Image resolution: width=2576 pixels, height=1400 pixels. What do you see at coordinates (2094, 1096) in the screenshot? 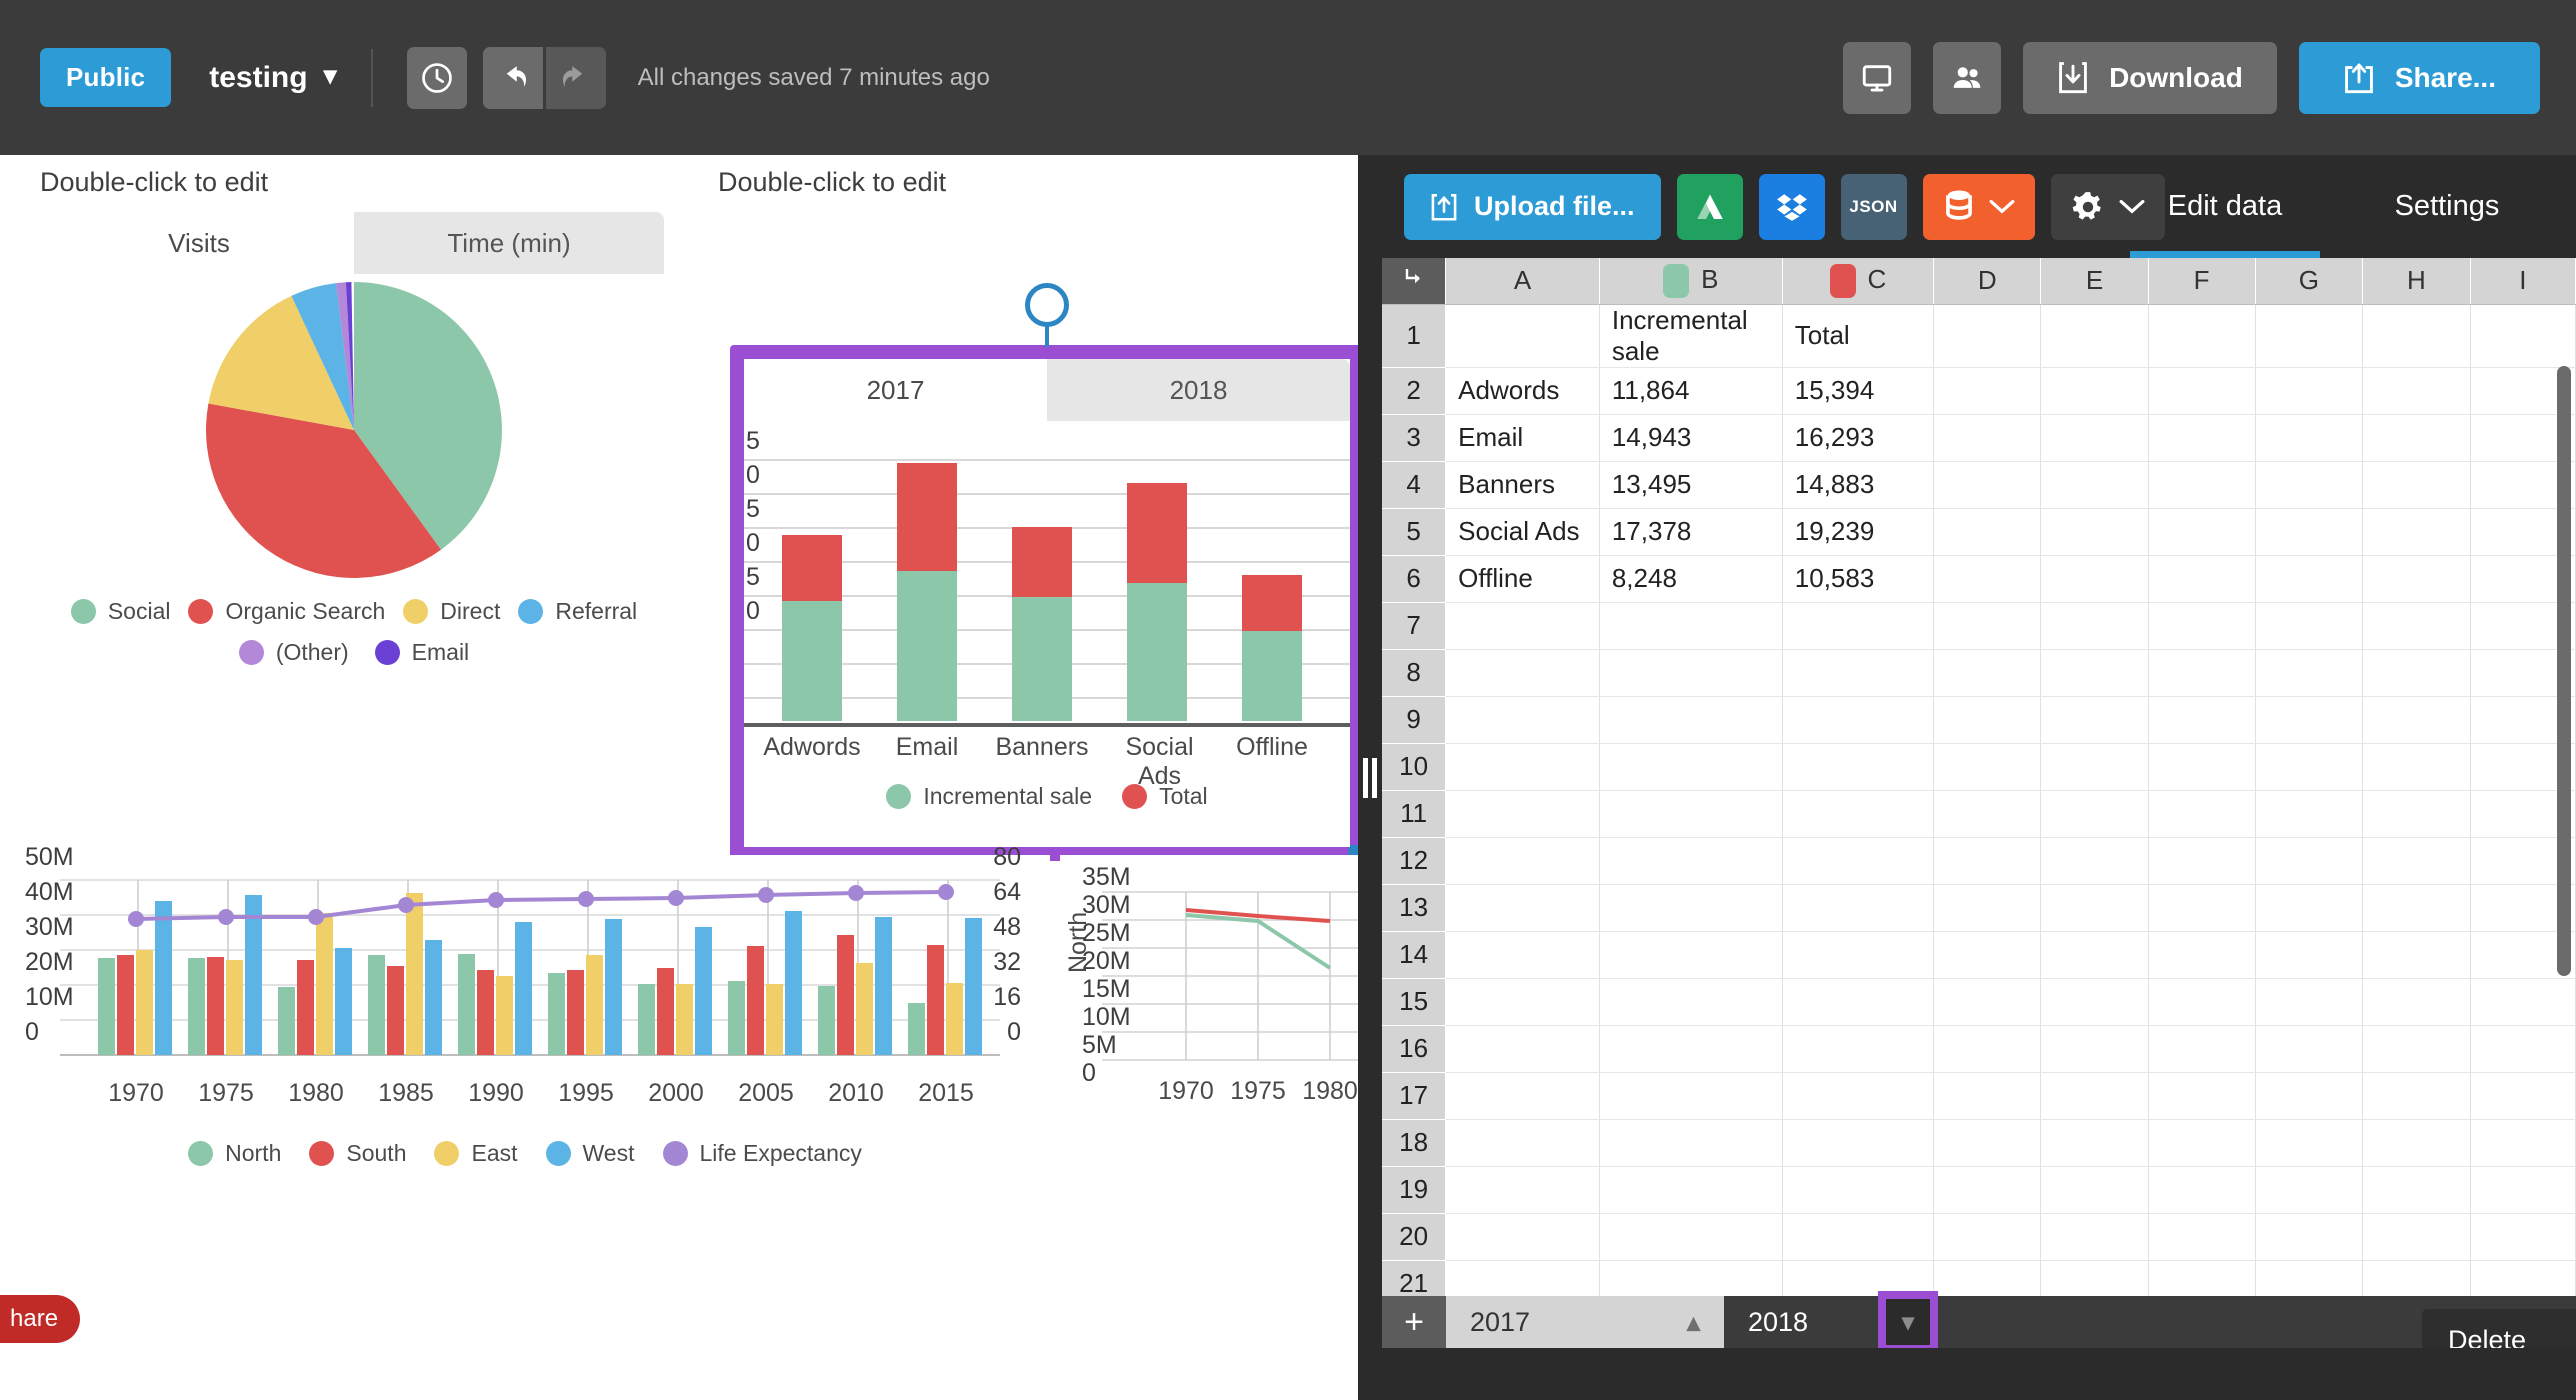
I see `cell-e17` at bounding box center [2094, 1096].